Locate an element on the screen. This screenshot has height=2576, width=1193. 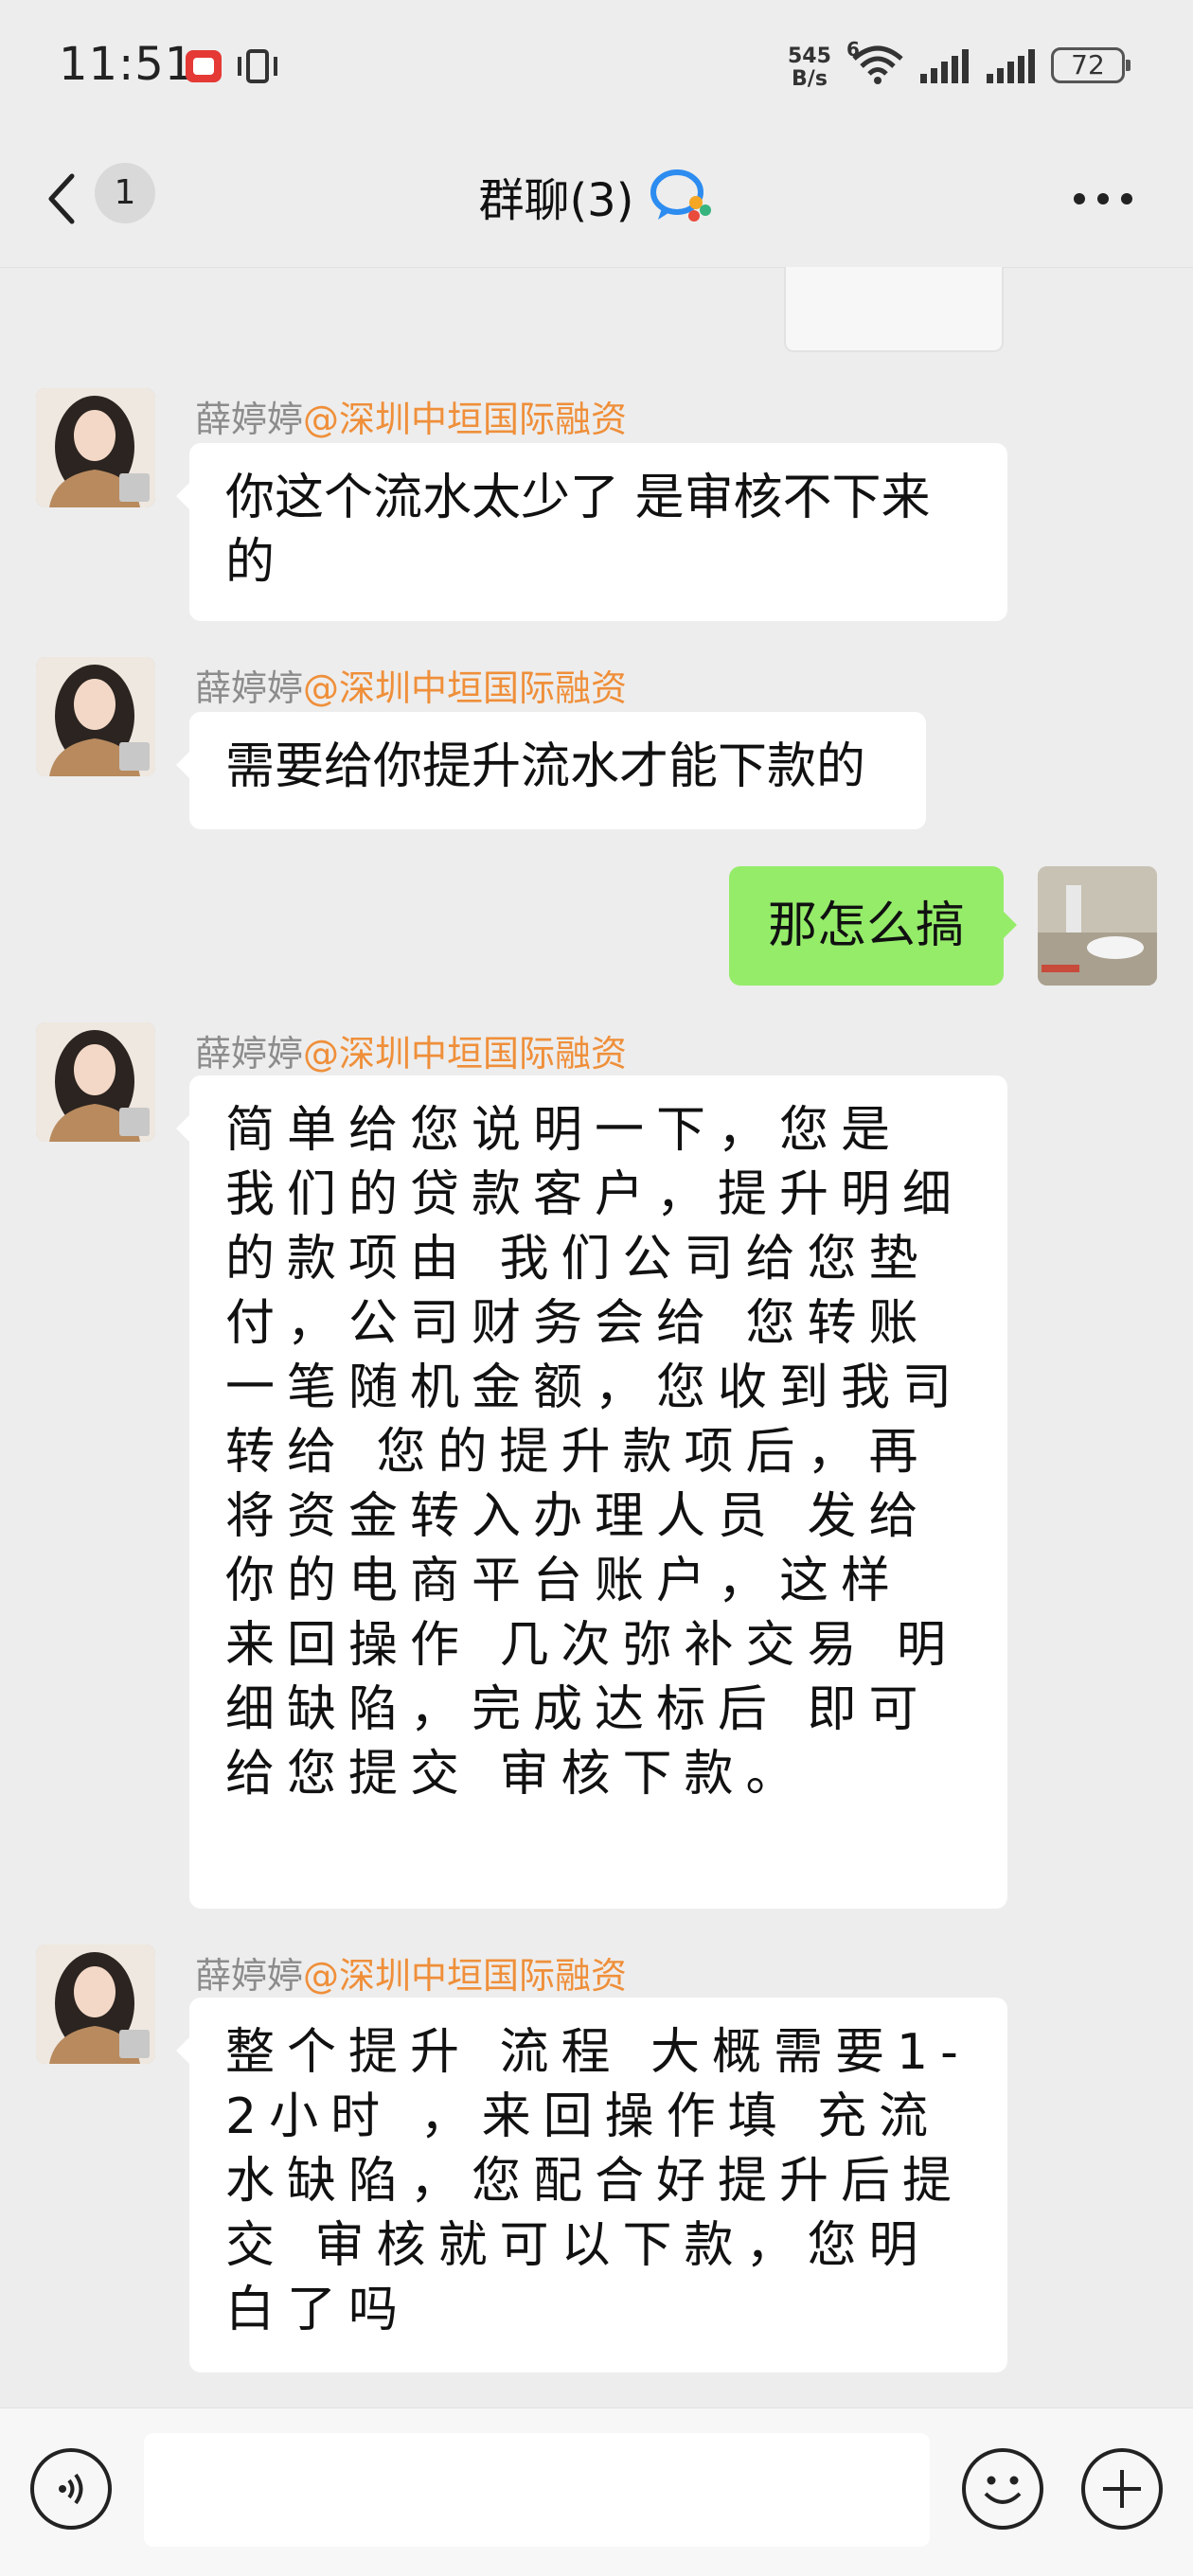
emoji-icon is located at coordinates (1002, 2489).